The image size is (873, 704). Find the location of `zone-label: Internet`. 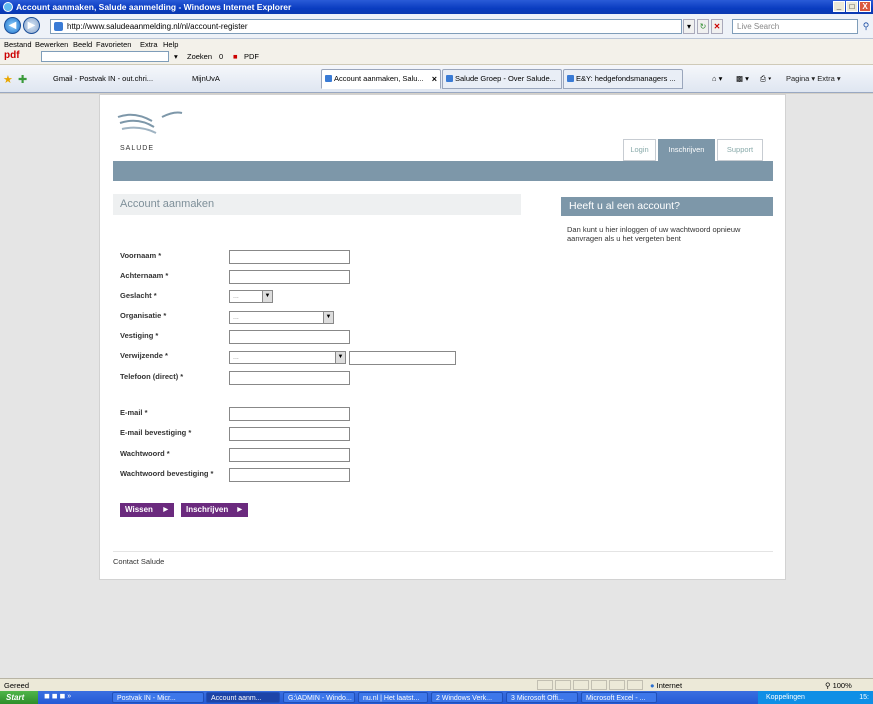

zone-label: Internet is located at coordinates (669, 685).